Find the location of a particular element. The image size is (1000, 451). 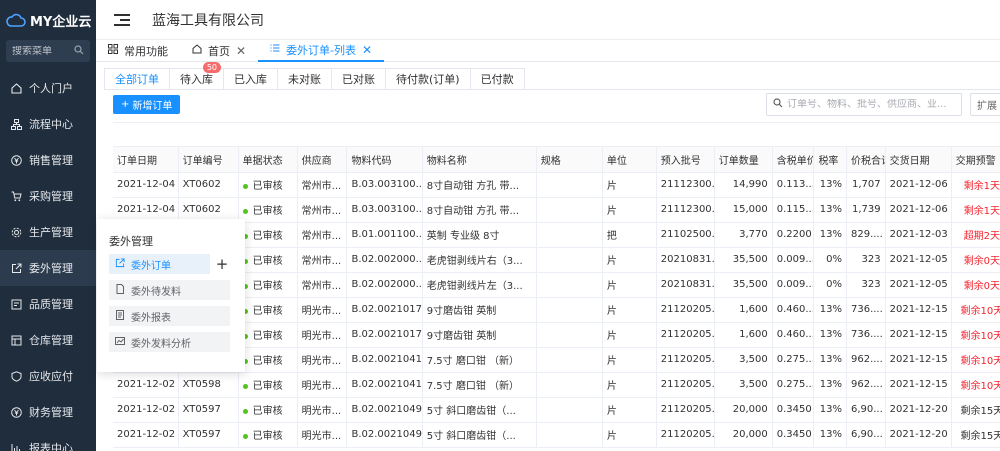

table-cell is located at coordinates (569, 335).